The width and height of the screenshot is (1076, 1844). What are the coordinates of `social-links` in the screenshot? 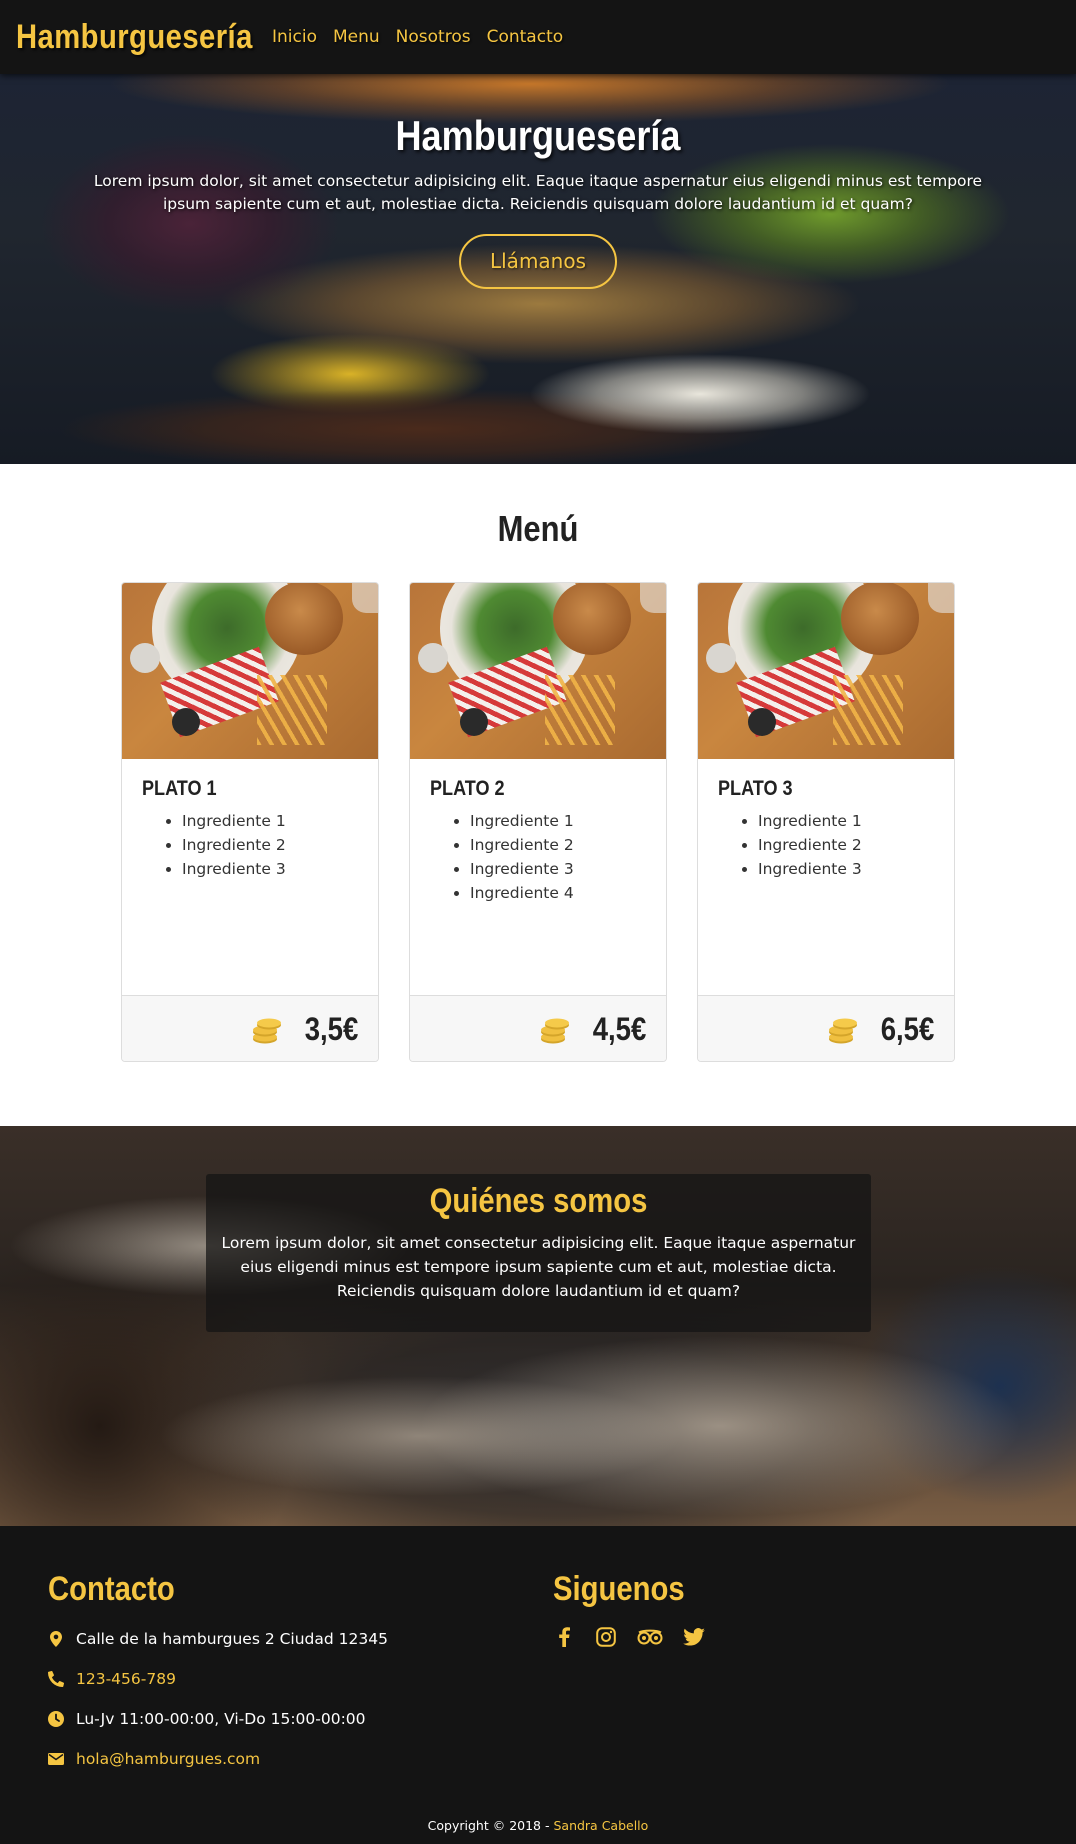 It's located at (629, 1637).